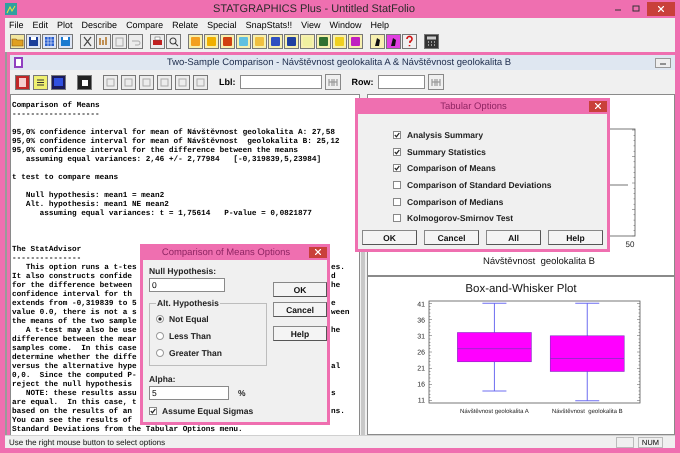 The width and height of the screenshot is (680, 453). What do you see at coordinates (380, 25) in the screenshot?
I see `menu-item: Help` at bounding box center [380, 25].